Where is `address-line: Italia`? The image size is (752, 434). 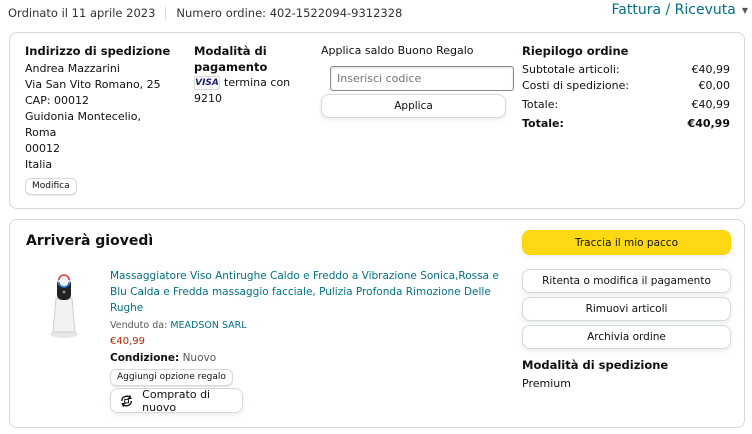 address-line: Italia is located at coordinates (39, 164).